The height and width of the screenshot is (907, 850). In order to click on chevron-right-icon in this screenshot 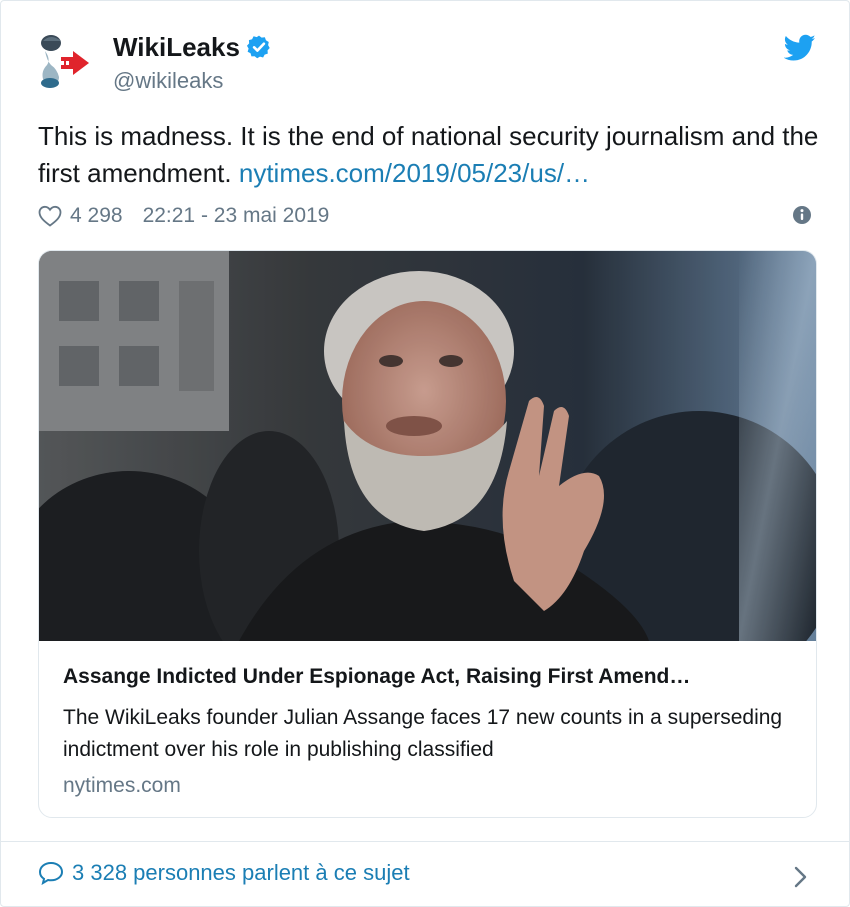, I will do `click(801, 877)`.